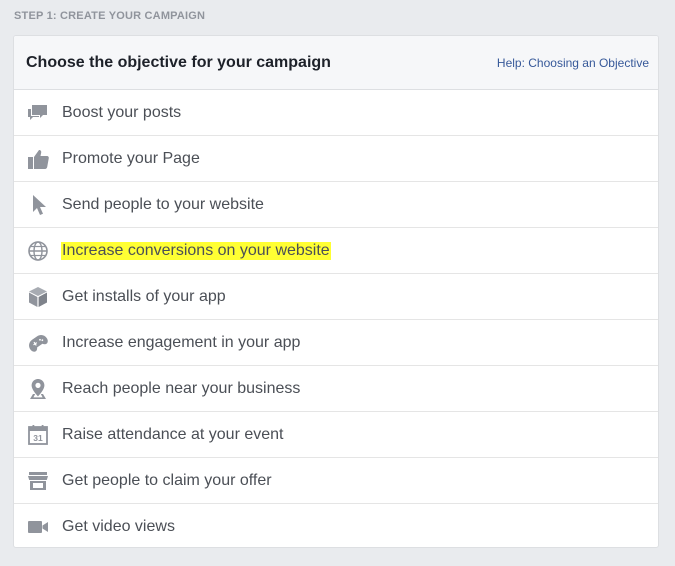  Describe the element at coordinates (38, 251) in the screenshot. I see `globe-icon` at that location.